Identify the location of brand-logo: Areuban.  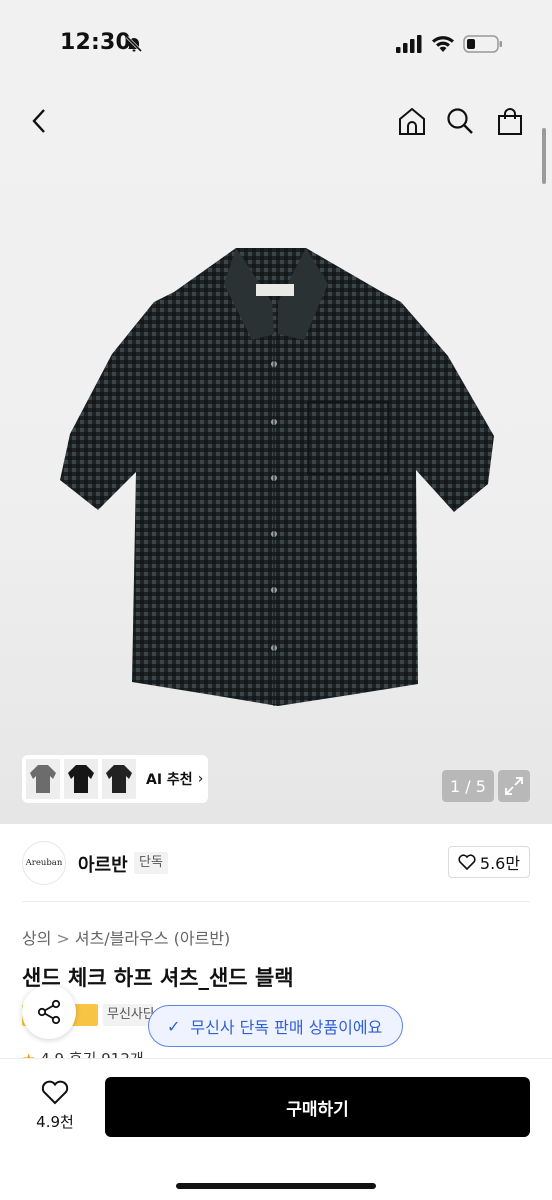
(44, 863).